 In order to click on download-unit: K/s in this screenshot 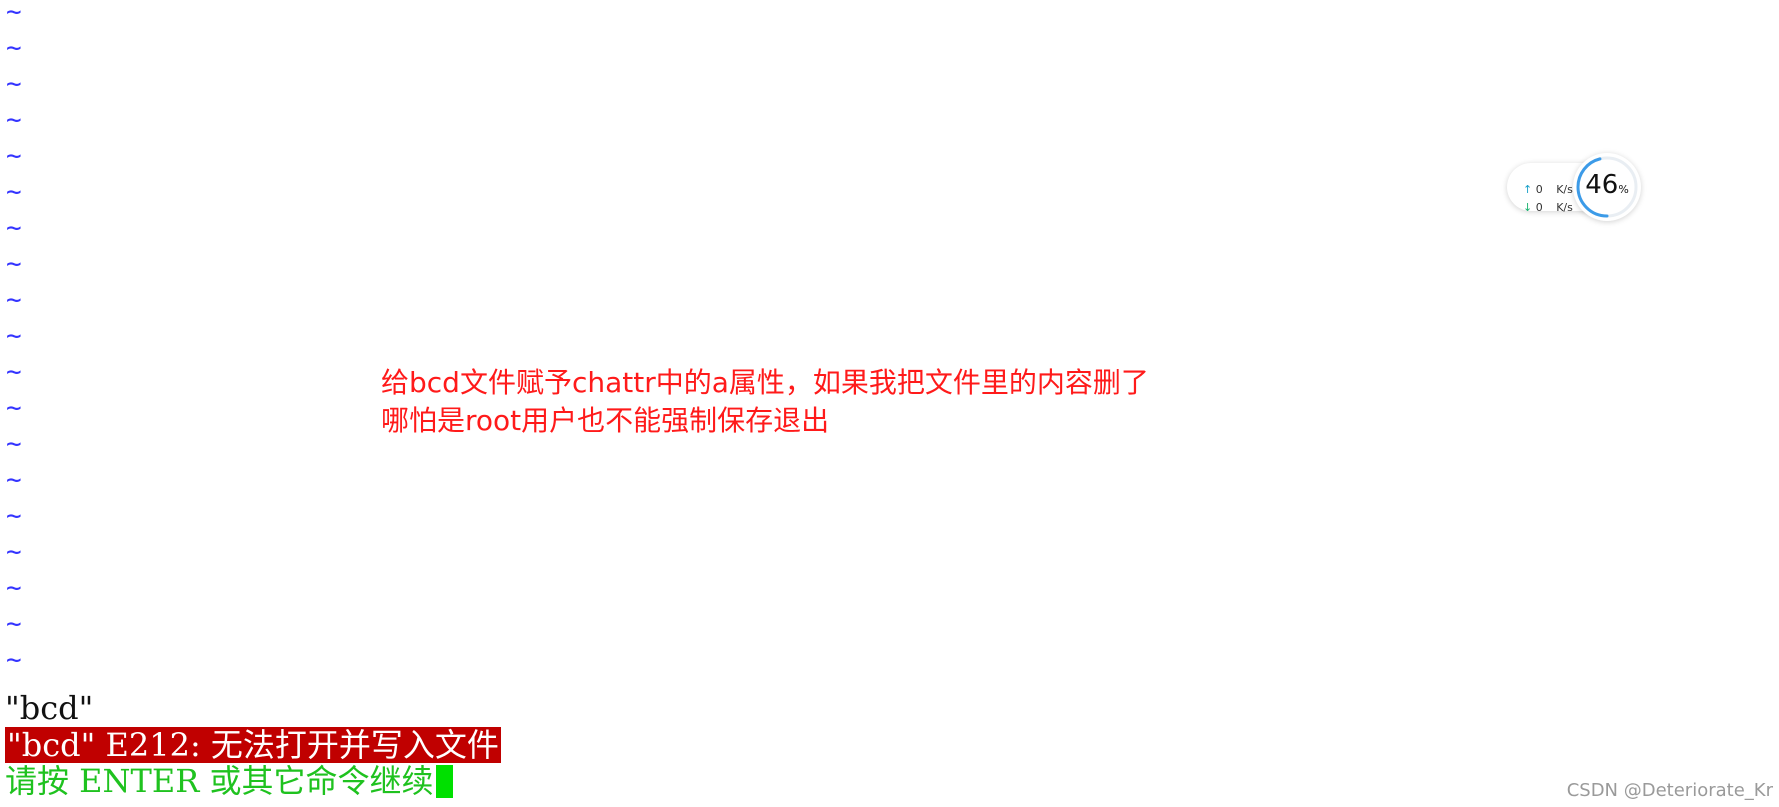, I will do `click(1564, 207)`.